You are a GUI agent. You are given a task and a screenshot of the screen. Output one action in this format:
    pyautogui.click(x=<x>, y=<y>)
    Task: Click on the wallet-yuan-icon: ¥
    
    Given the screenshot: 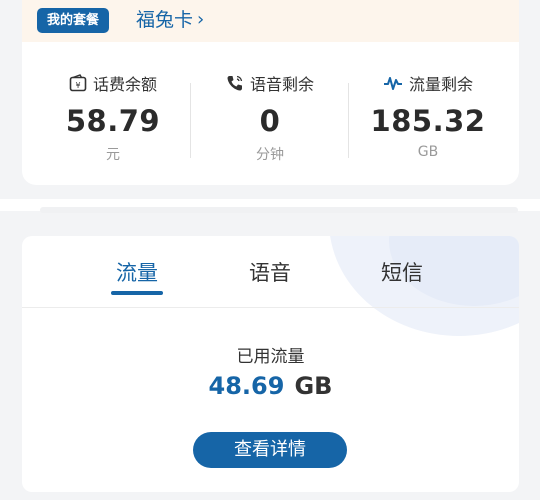 What is the action you would take?
    pyautogui.click(x=78, y=83)
    